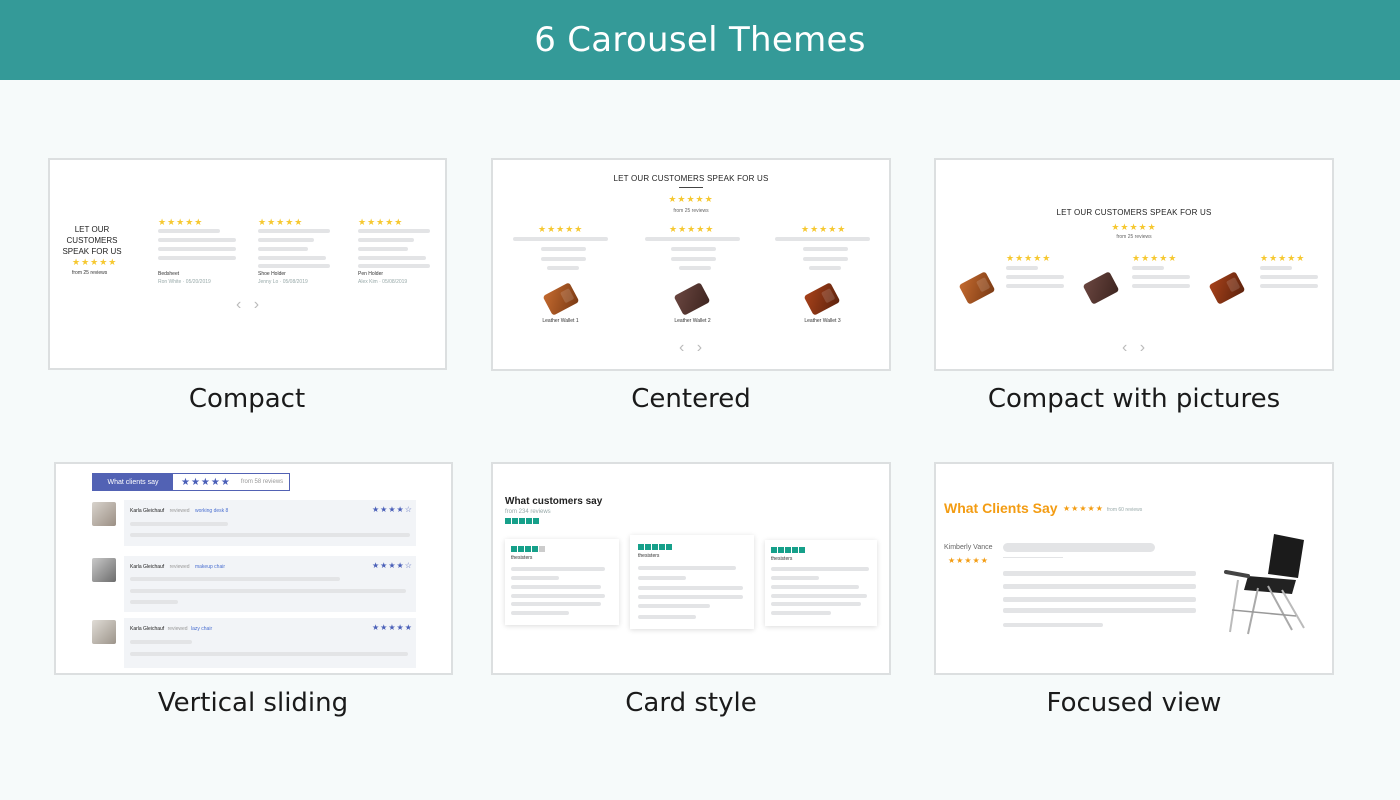  I want to click on centered-product-name: Leather Wallet 2, so click(692, 321).